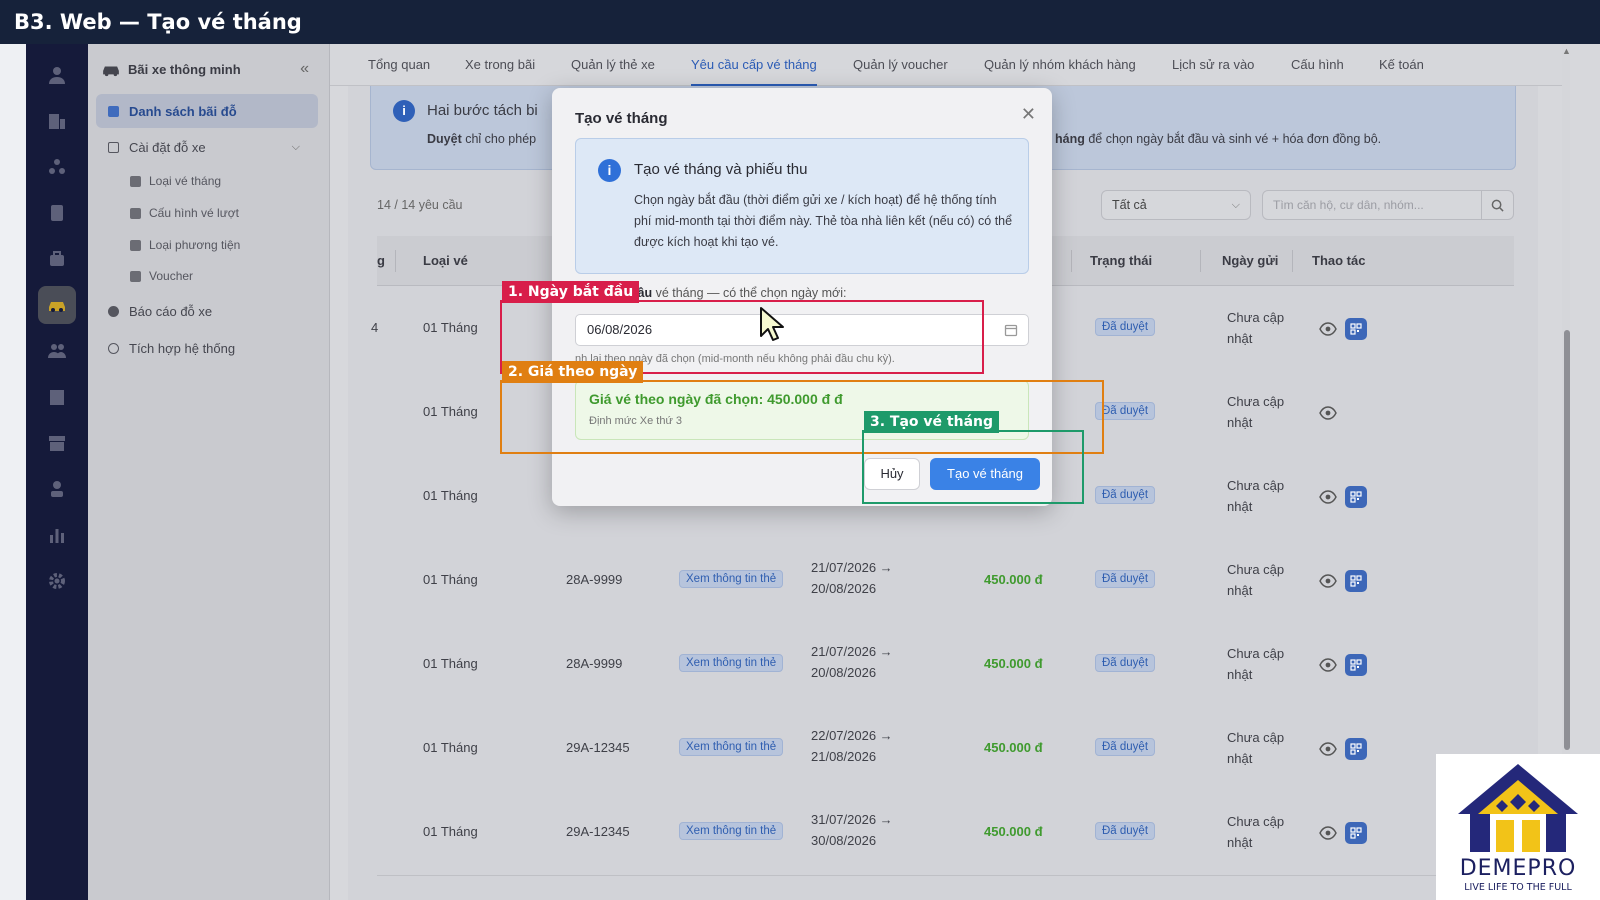  I want to click on tab-cars-in-lot: Xe trong bãi, so click(500, 65).